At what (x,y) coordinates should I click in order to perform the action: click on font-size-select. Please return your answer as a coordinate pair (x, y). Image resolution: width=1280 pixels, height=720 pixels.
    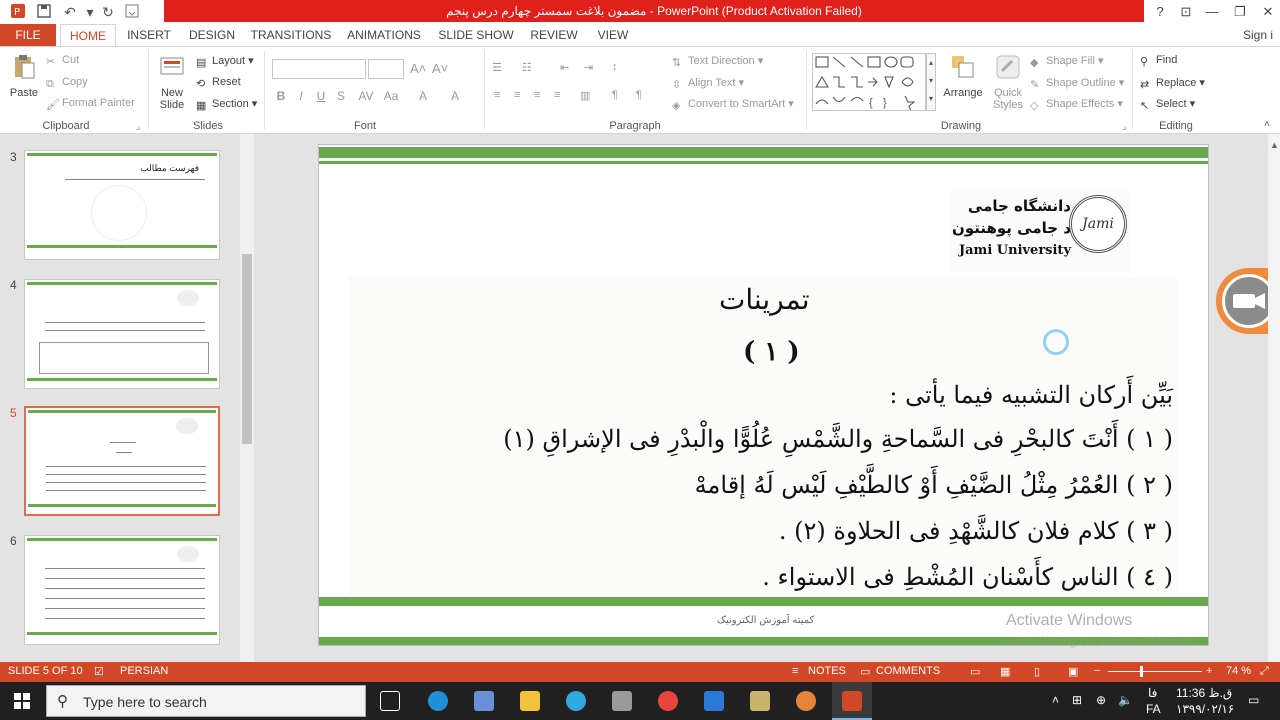
    Looking at the image, I should click on (386, 69).